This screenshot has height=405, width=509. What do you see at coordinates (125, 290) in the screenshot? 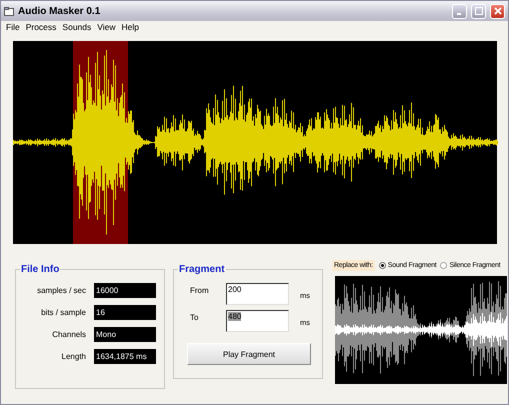
I see `value-field: 16000` at bounding box center [125, 290].